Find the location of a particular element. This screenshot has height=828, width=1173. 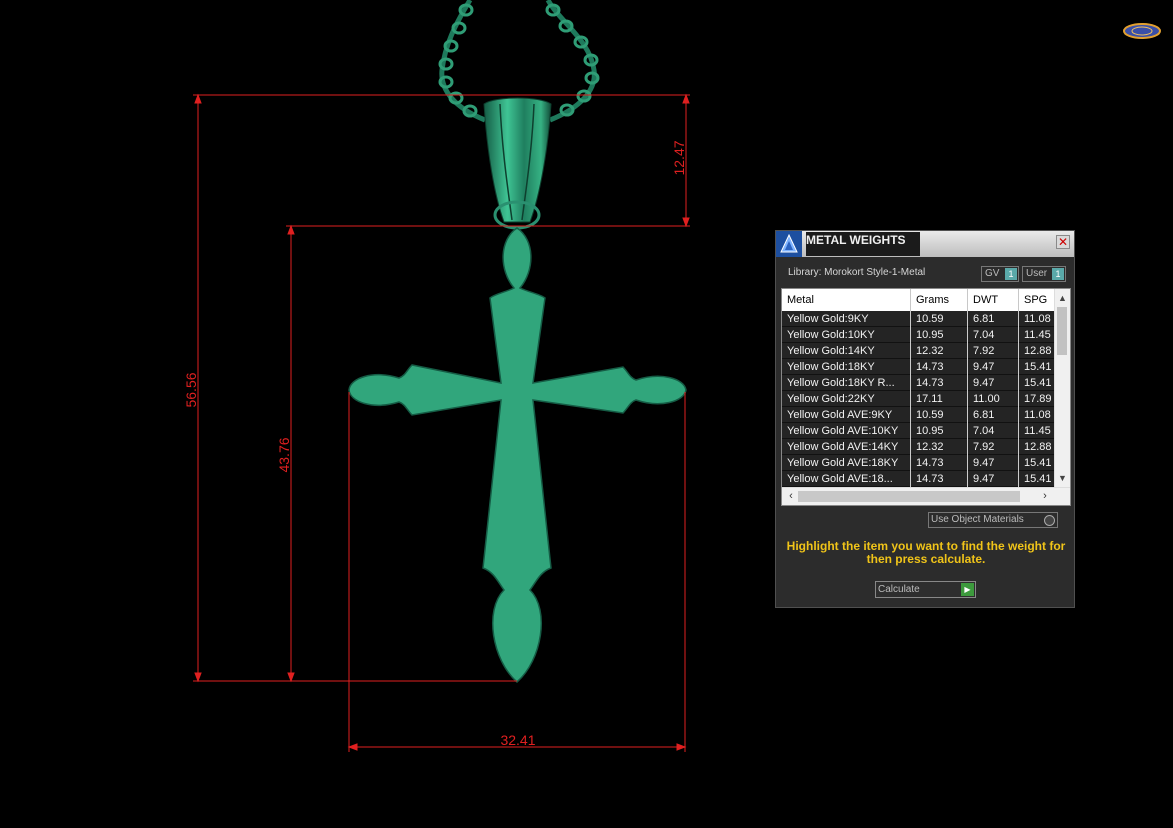

table-row: Yellow Gold:14KY 12.32 7.92 12.88 is located at coordinates (918, 351).